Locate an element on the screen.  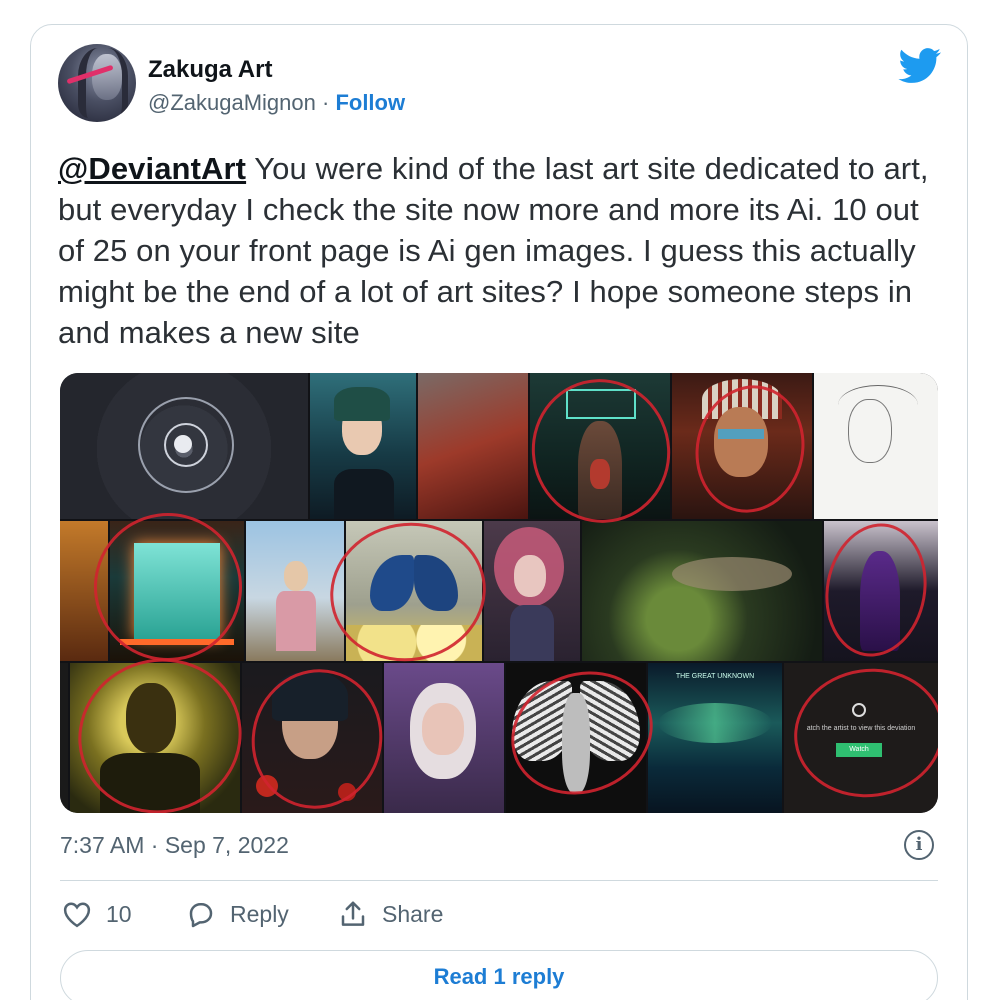
author-handle: @ZakugaMignon is located at coordinates (232, 102).